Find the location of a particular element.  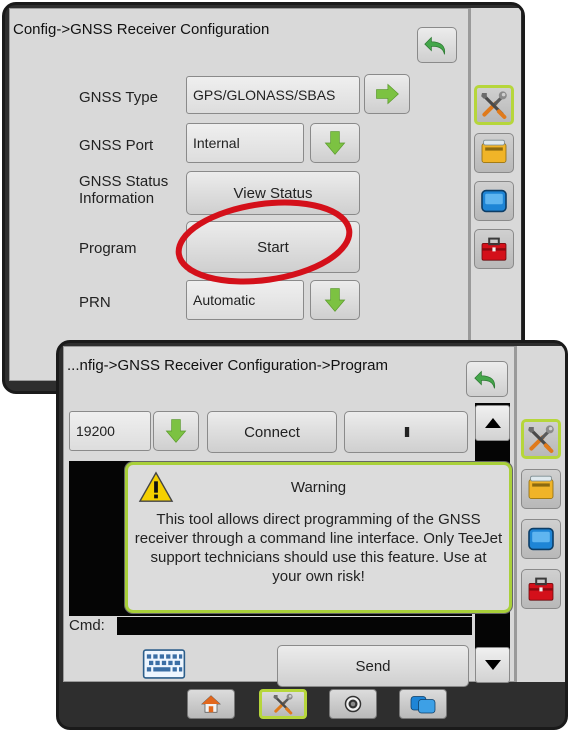

gnss-type-next-button is located at coordinates (387, 94).